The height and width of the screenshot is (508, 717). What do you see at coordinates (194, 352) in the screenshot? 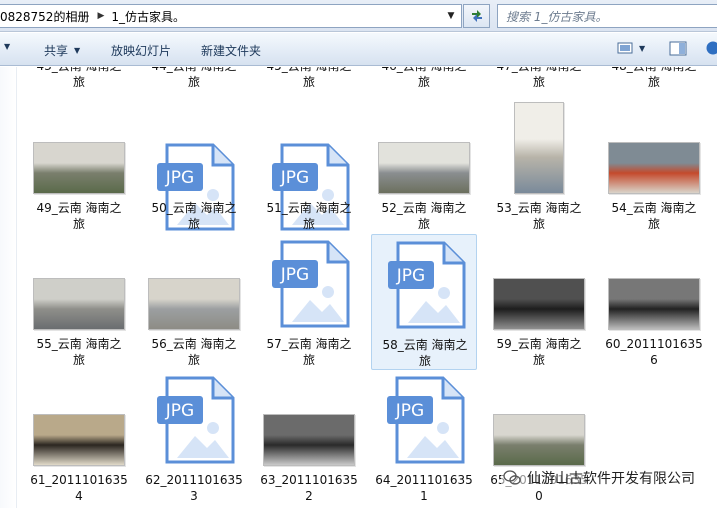
I see `file-name: 56_云南 海南之 旅` at bounding box center [194, 352].